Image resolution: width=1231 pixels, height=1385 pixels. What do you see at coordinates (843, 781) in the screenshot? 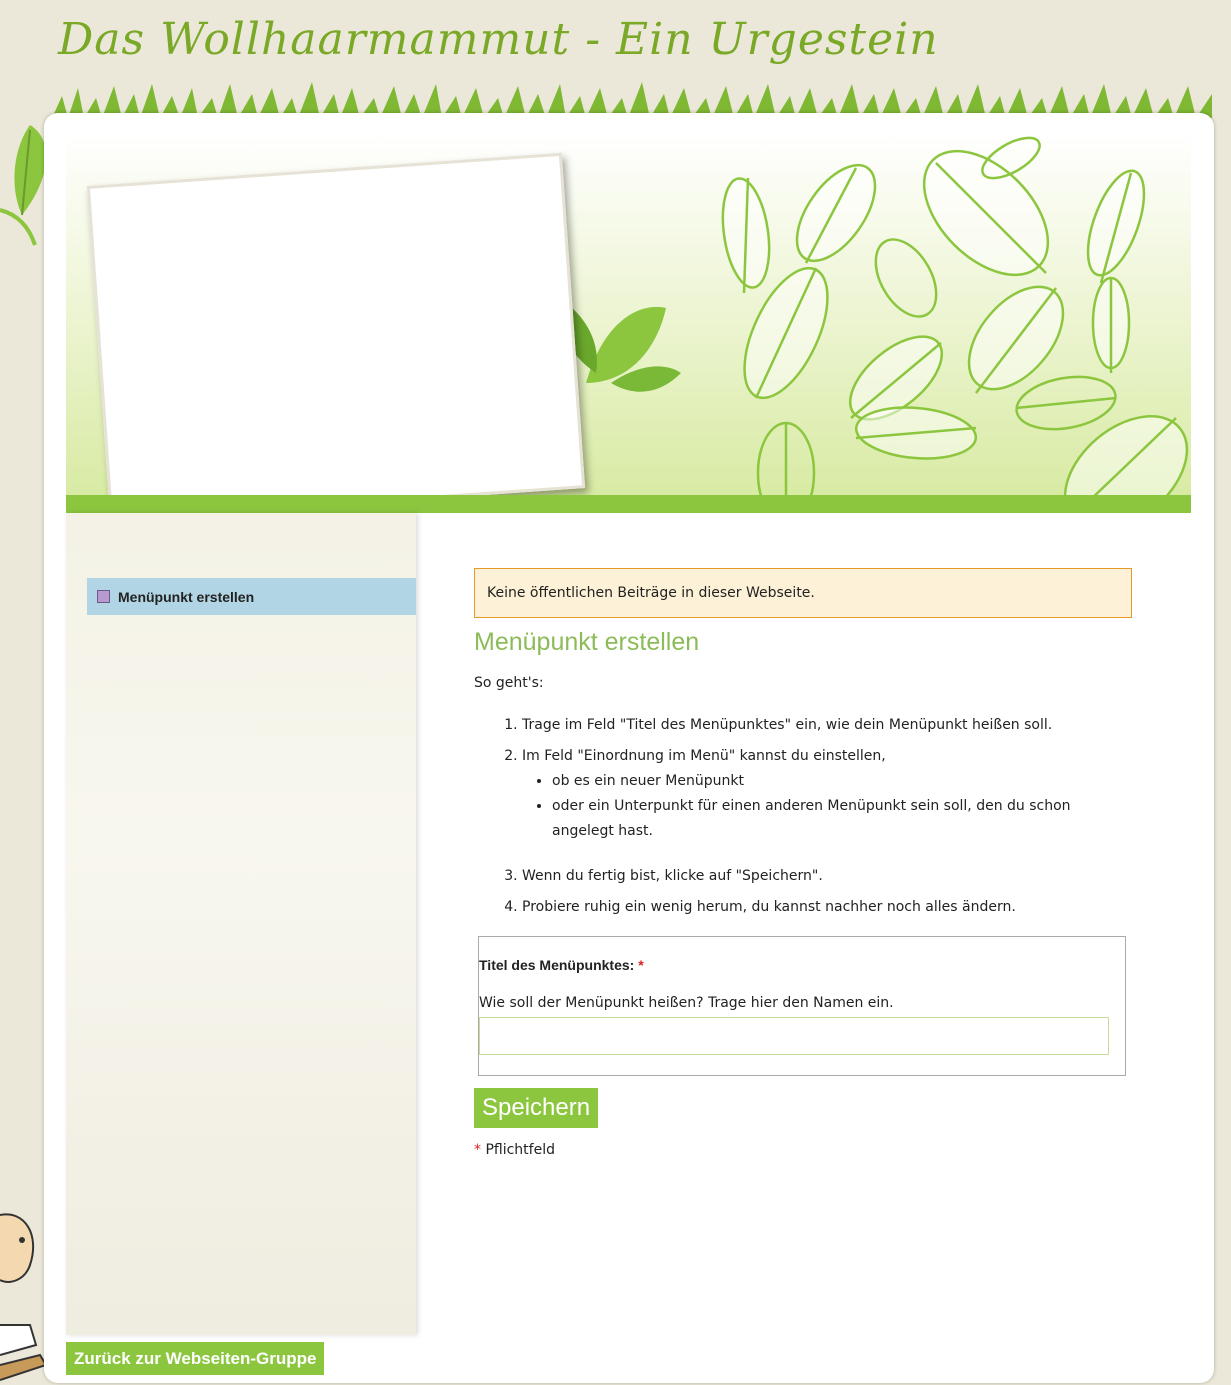
I see `sub-step-item: ob es ein neuer Menüpunkt` at bounding box center [843, 781].